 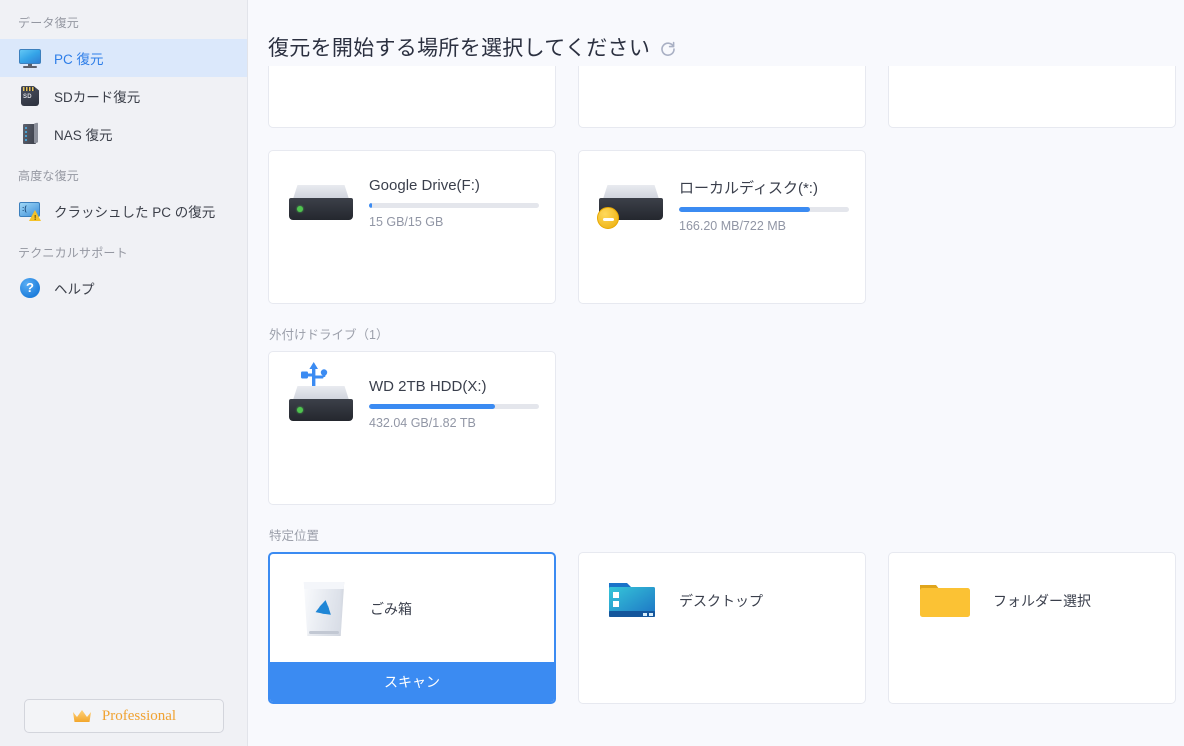 I want to click on recycle-bin-icon, so click(x=324, y=609).